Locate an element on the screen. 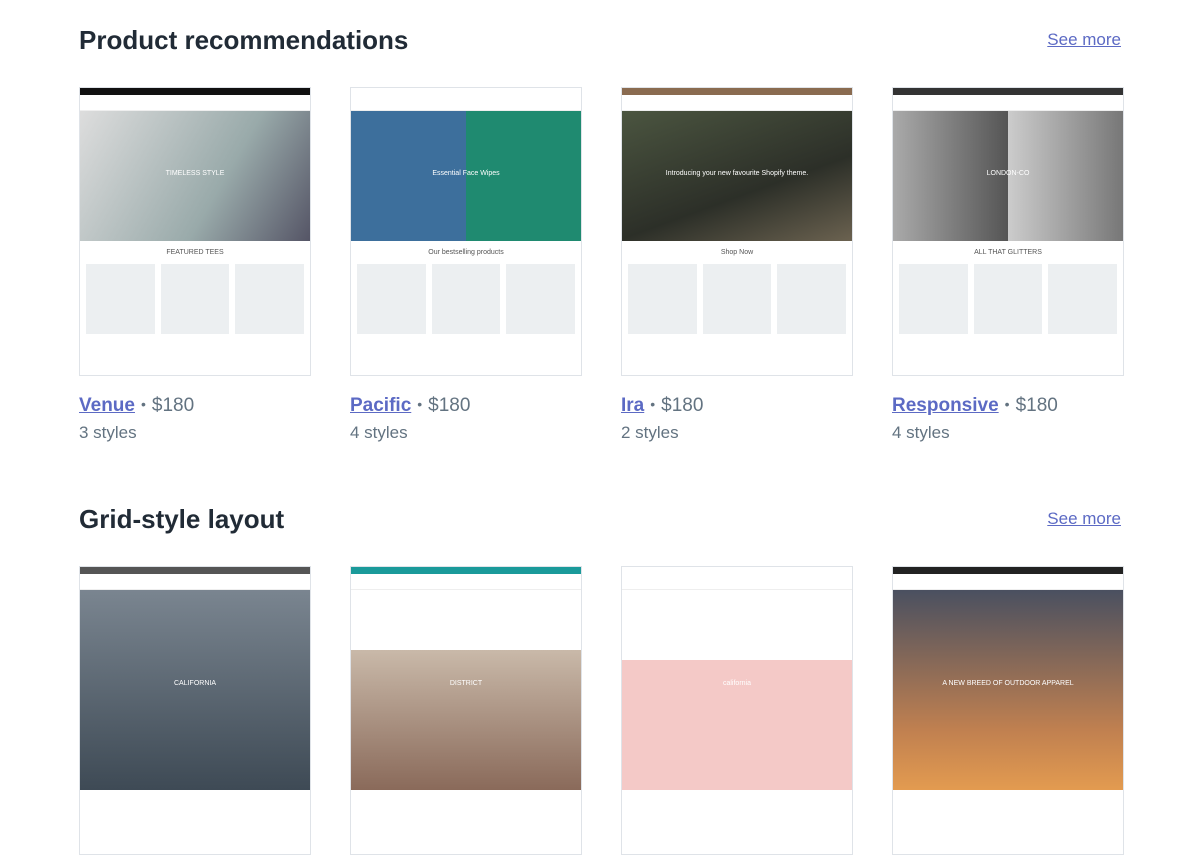  preview-hero: CALIFORNIA is located at coordinates (195, 690).